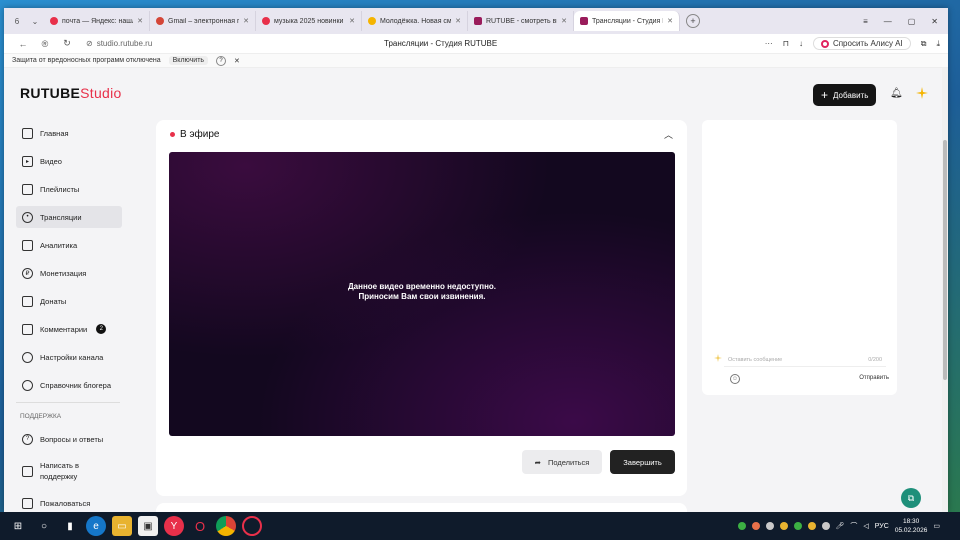 The image size is (960, 540). What do you see at coordinates (252, 526) in the screenshot?
I see `recorder-icon` at bounding box center [252, 526].